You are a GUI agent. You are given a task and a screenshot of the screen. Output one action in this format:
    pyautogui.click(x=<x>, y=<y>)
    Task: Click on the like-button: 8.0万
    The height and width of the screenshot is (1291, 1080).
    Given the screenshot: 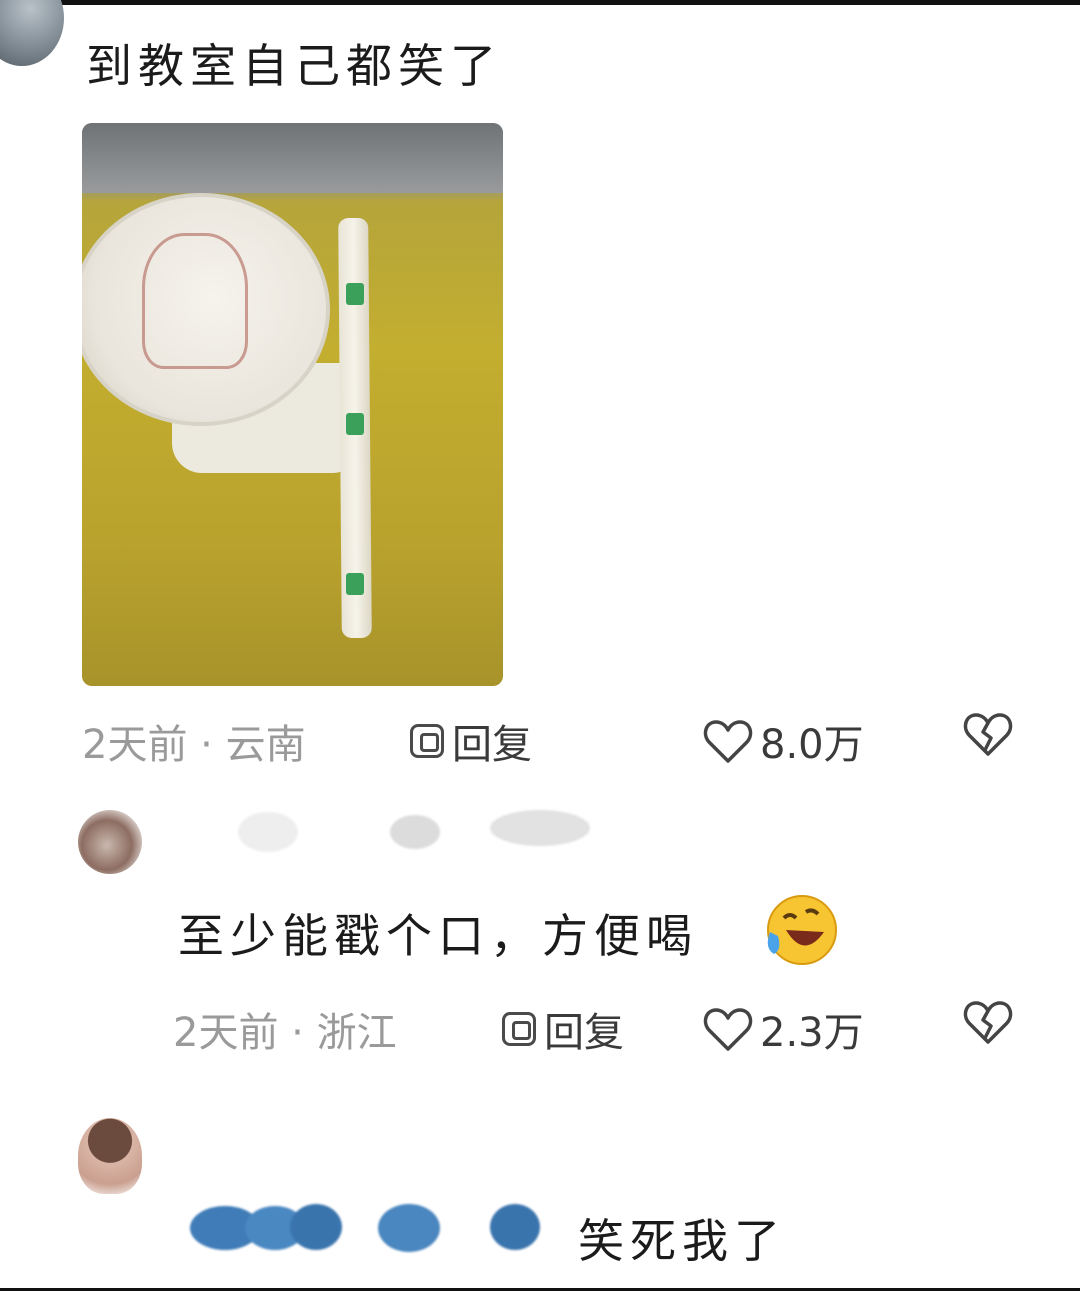 What is the action you would take?
    pyautogui.click(x=783, y=741)
    